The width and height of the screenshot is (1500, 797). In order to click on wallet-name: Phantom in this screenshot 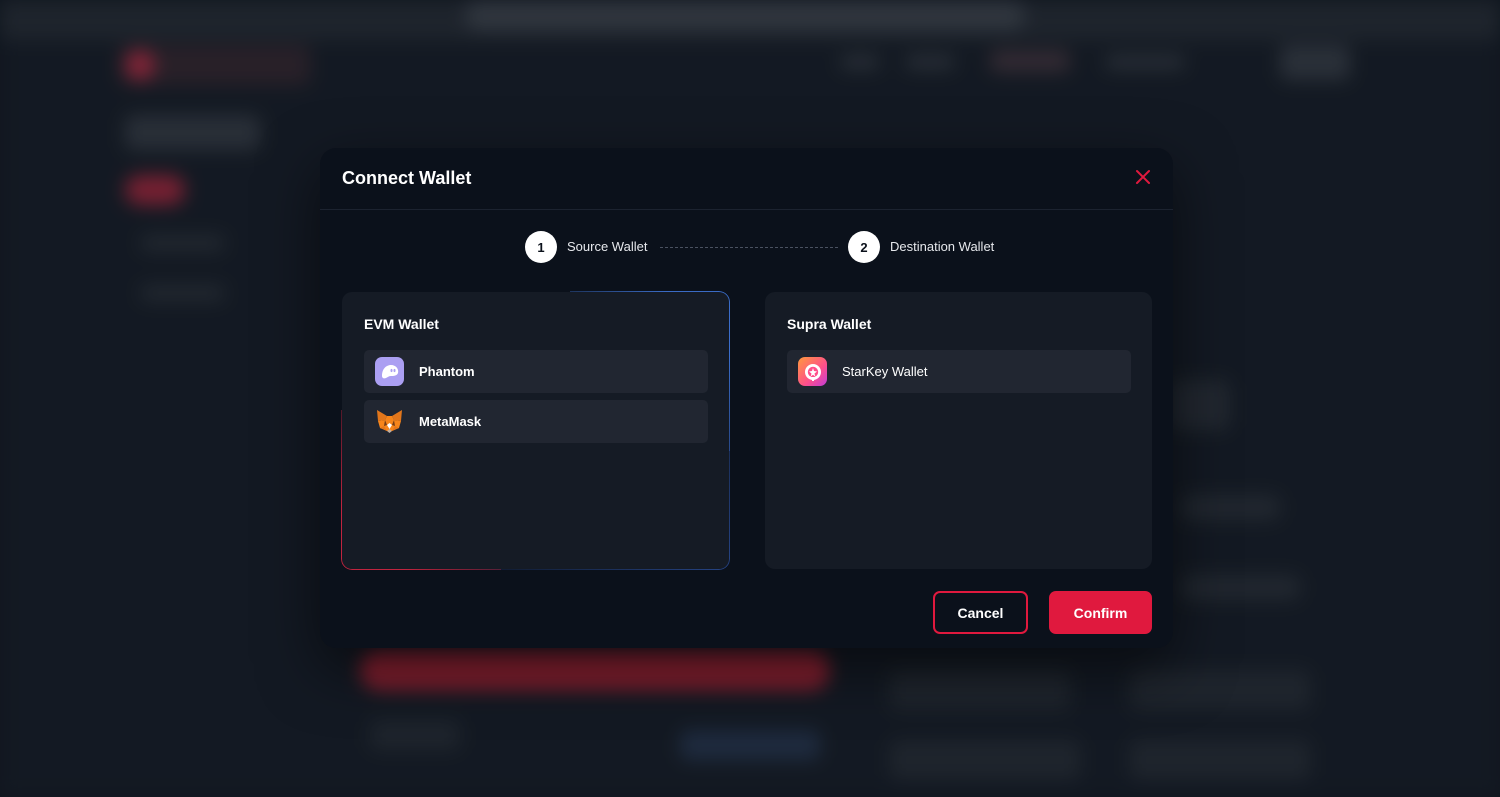, I will do `click(447, 371)`.